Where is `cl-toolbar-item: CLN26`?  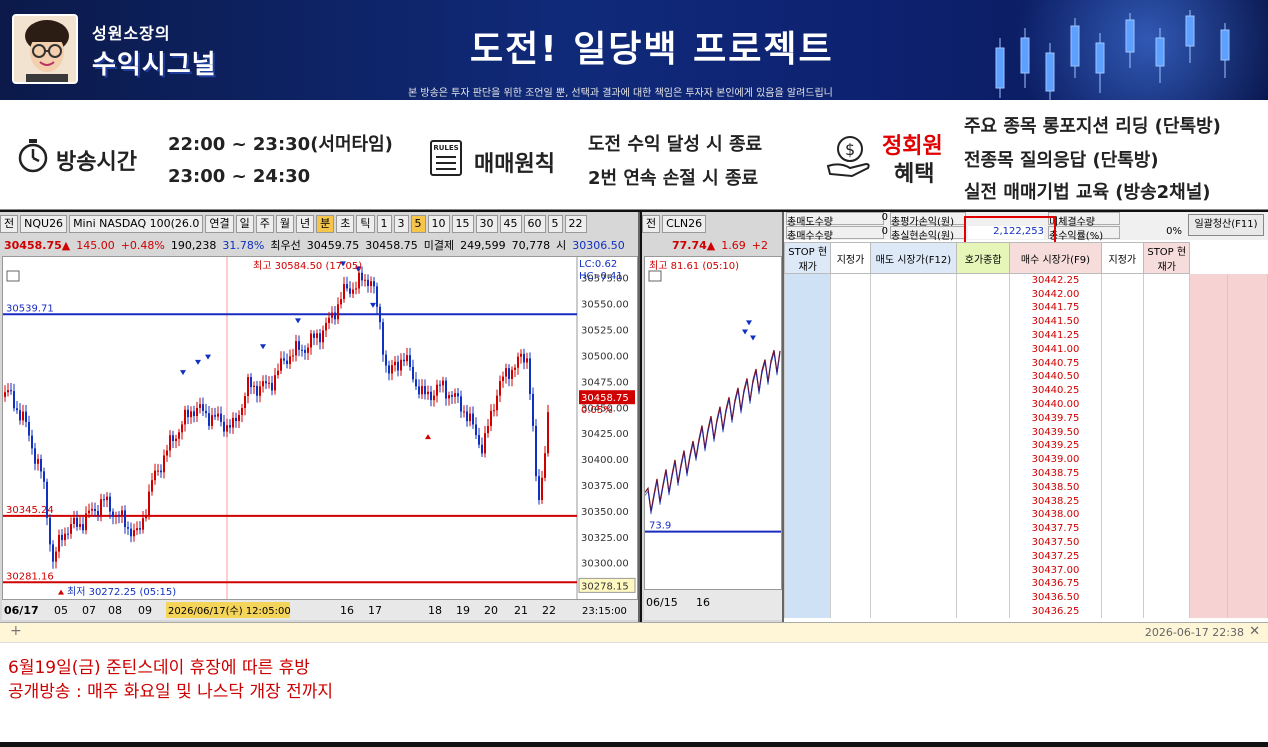 cl-toolbar-item: CLN26 is located at coordinates (684, 224).